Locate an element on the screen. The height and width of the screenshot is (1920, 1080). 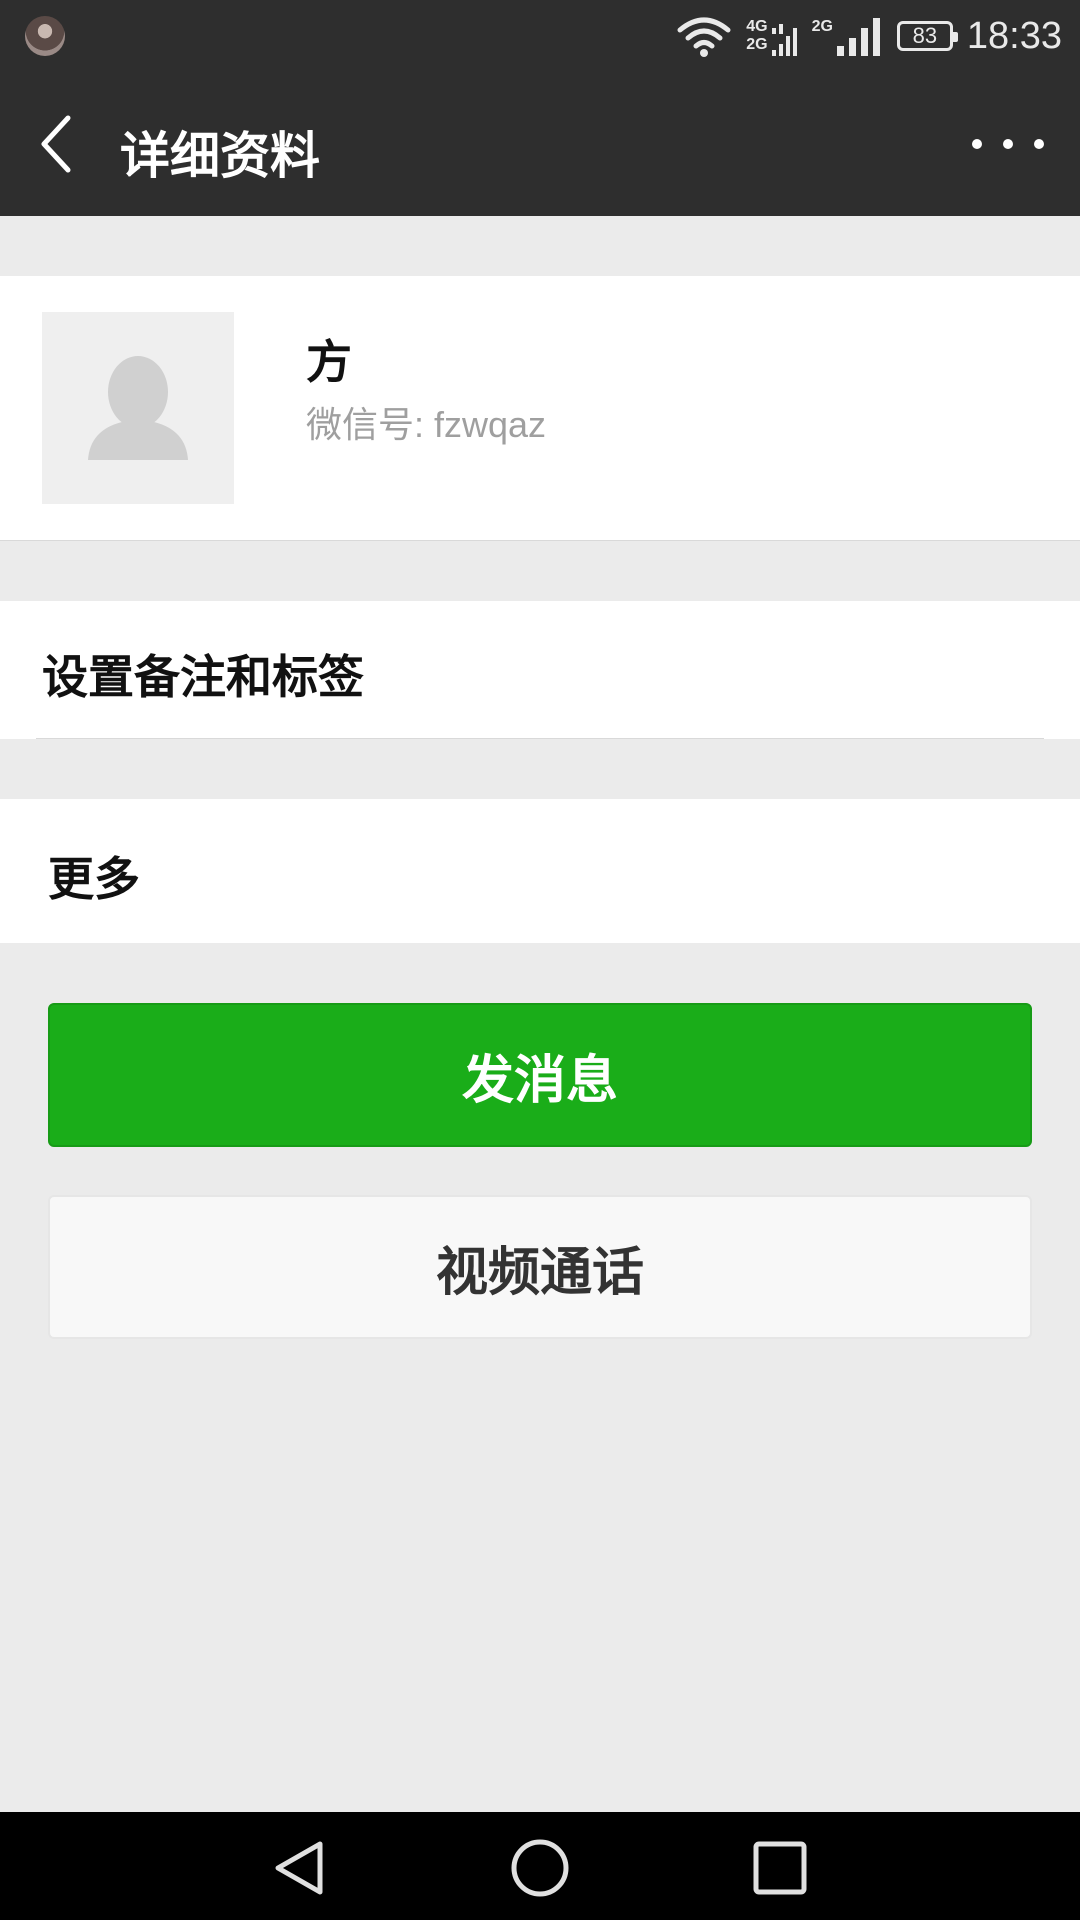
clock: 18:33 is located at coordinates (1014, 35).